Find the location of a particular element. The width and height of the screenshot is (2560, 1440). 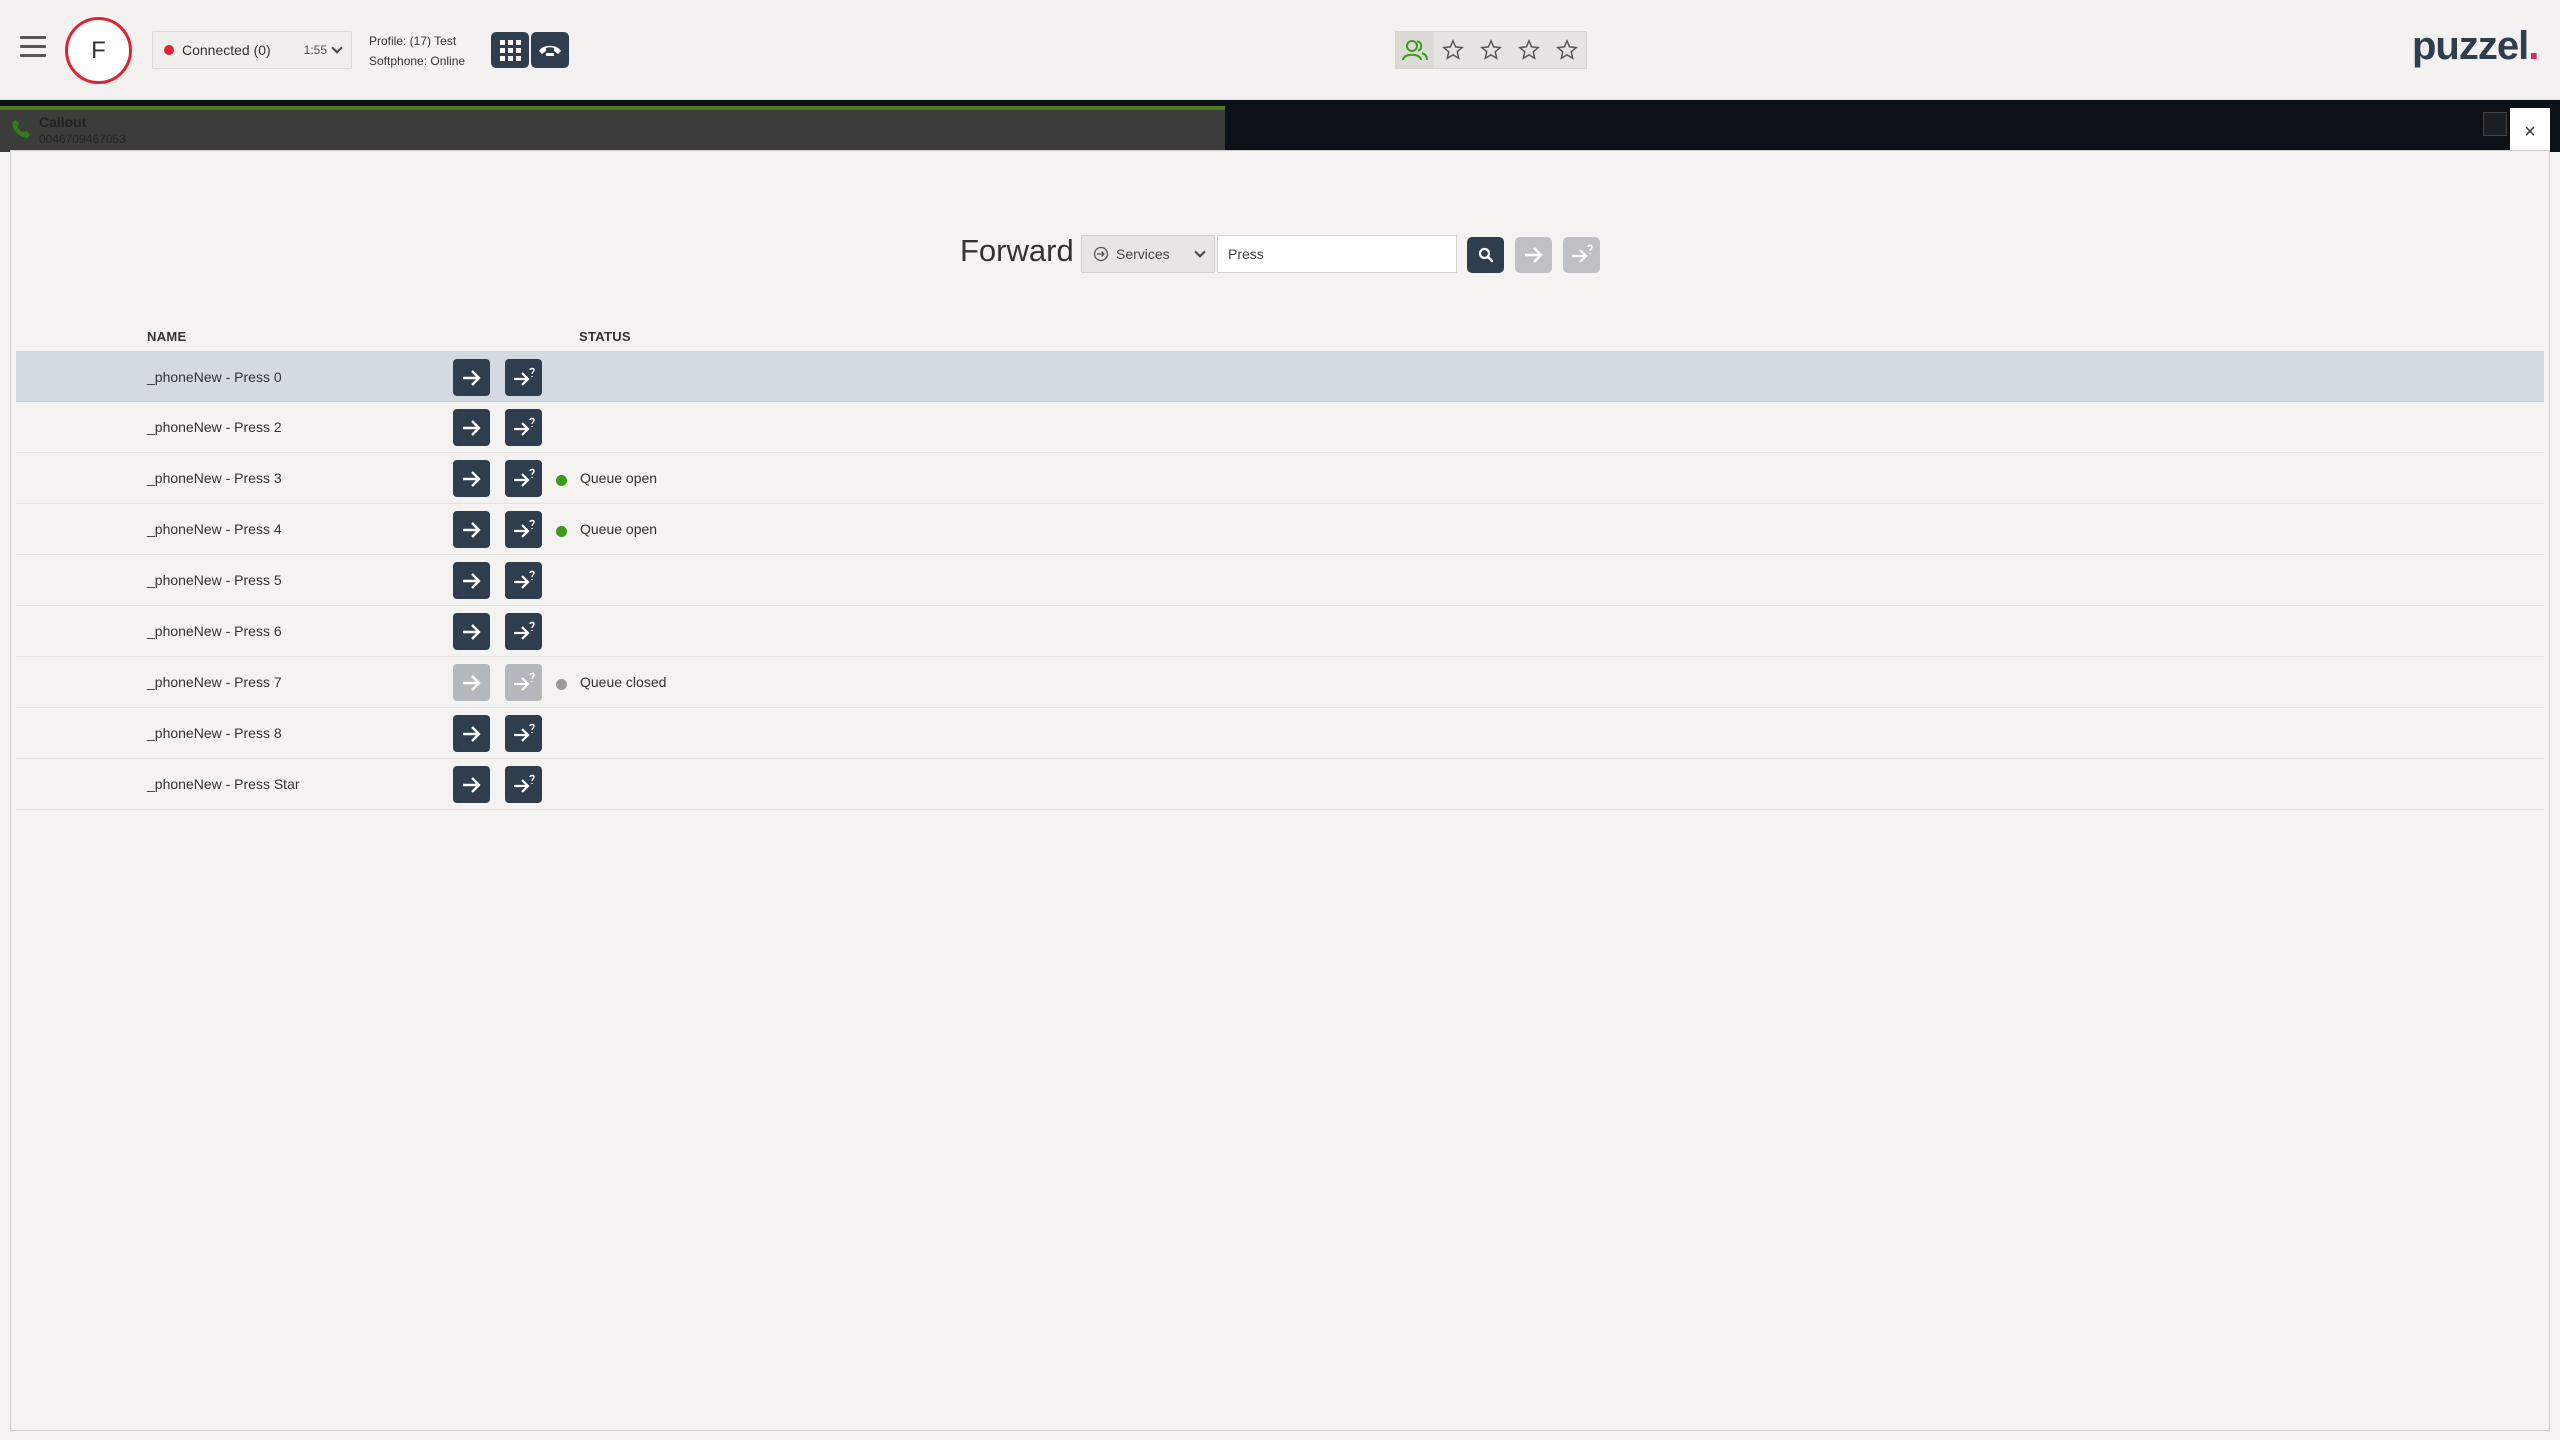

service-row: _phoneNew - Press 5 is located at coordinates (1280, 580).